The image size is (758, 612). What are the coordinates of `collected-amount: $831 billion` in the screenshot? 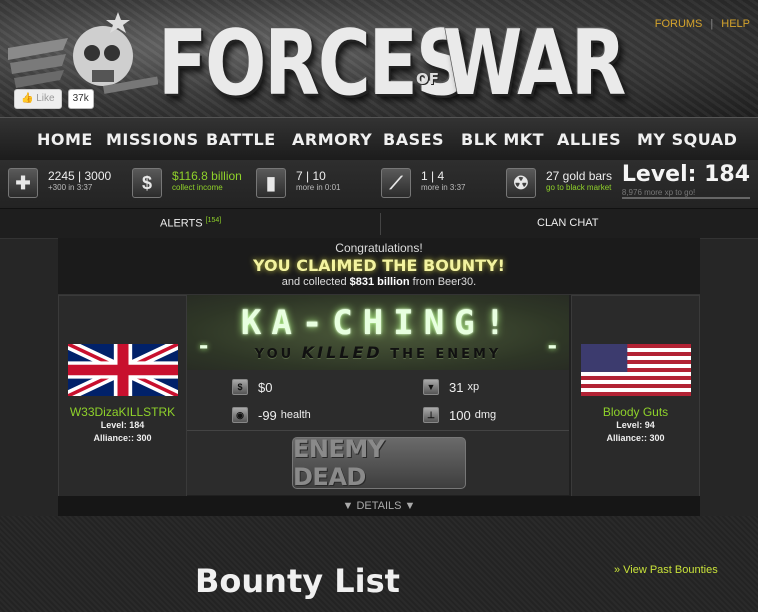 It's located at (379, 282).